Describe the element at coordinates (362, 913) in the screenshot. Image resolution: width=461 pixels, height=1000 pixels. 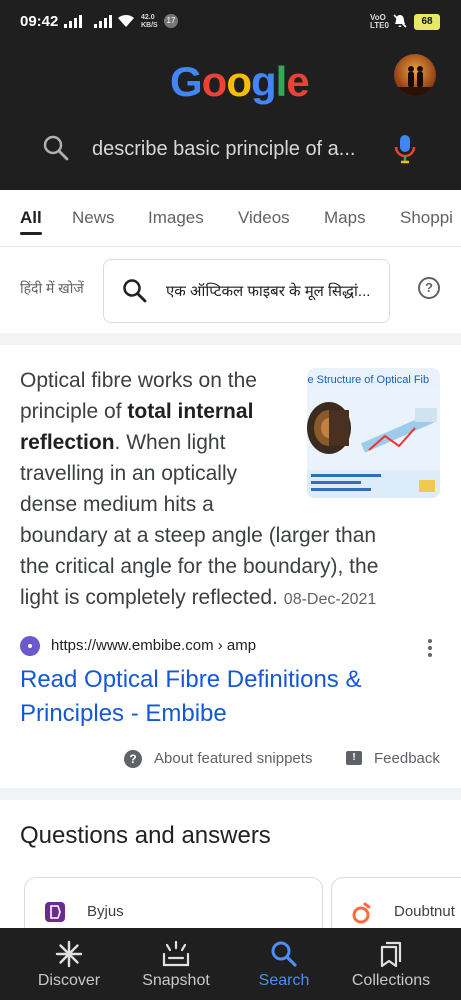
I see `doubtnut-icon` at that location.